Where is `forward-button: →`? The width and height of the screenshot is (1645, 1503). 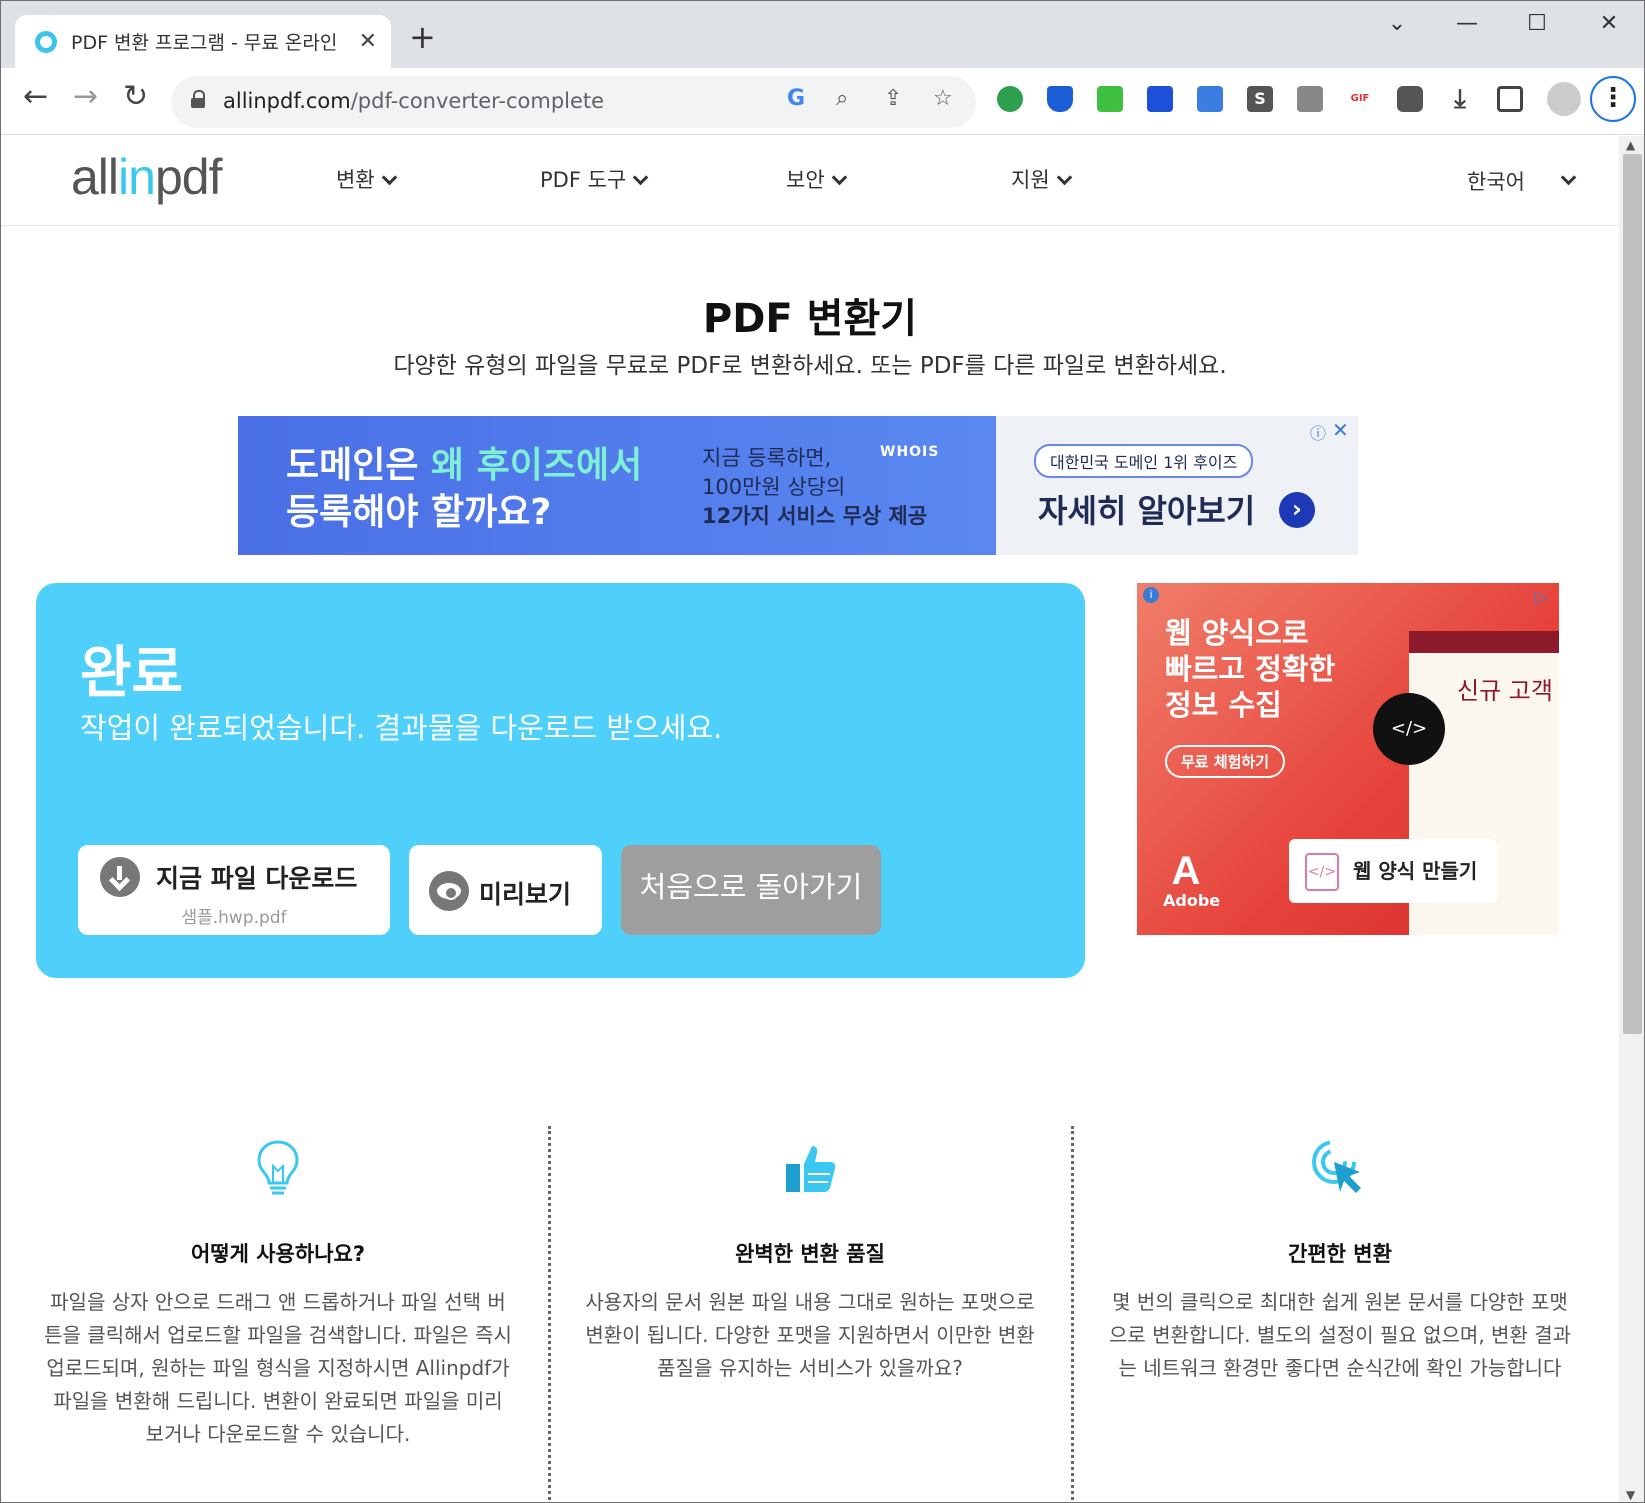
forward-button: → is located at coordinates (85, 97).